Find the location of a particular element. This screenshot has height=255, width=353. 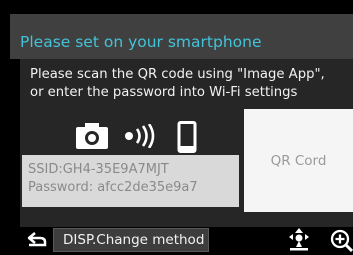

smartphone-icon is located at coordinates (187, 137).